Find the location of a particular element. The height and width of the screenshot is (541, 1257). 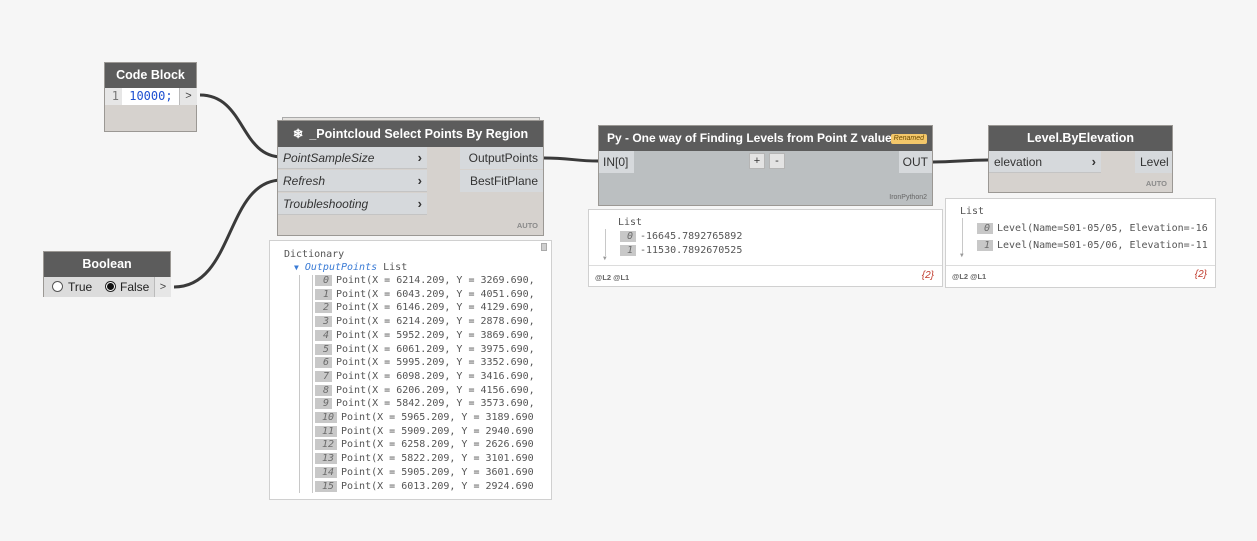

code-block-output-port: > is located at coordinates (188, 96).